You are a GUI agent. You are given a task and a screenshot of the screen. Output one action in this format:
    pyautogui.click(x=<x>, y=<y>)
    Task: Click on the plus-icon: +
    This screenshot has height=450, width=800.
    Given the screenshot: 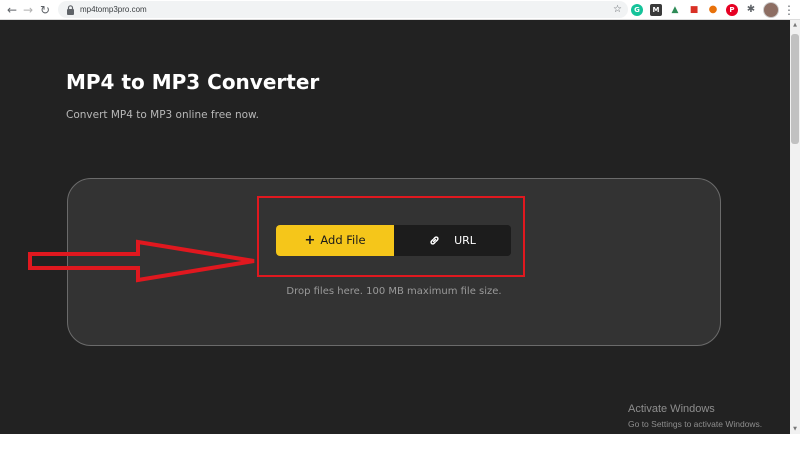 What is the action you would take?
    pyautogui.click(x=310, y=240)
    